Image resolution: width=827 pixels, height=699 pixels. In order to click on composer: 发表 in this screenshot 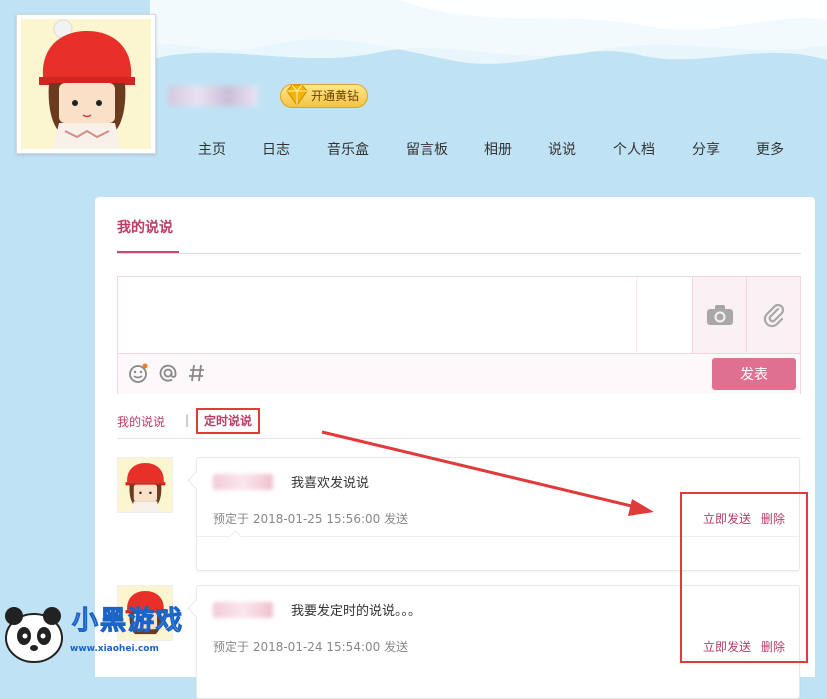, I will do `click(459, 335)`.